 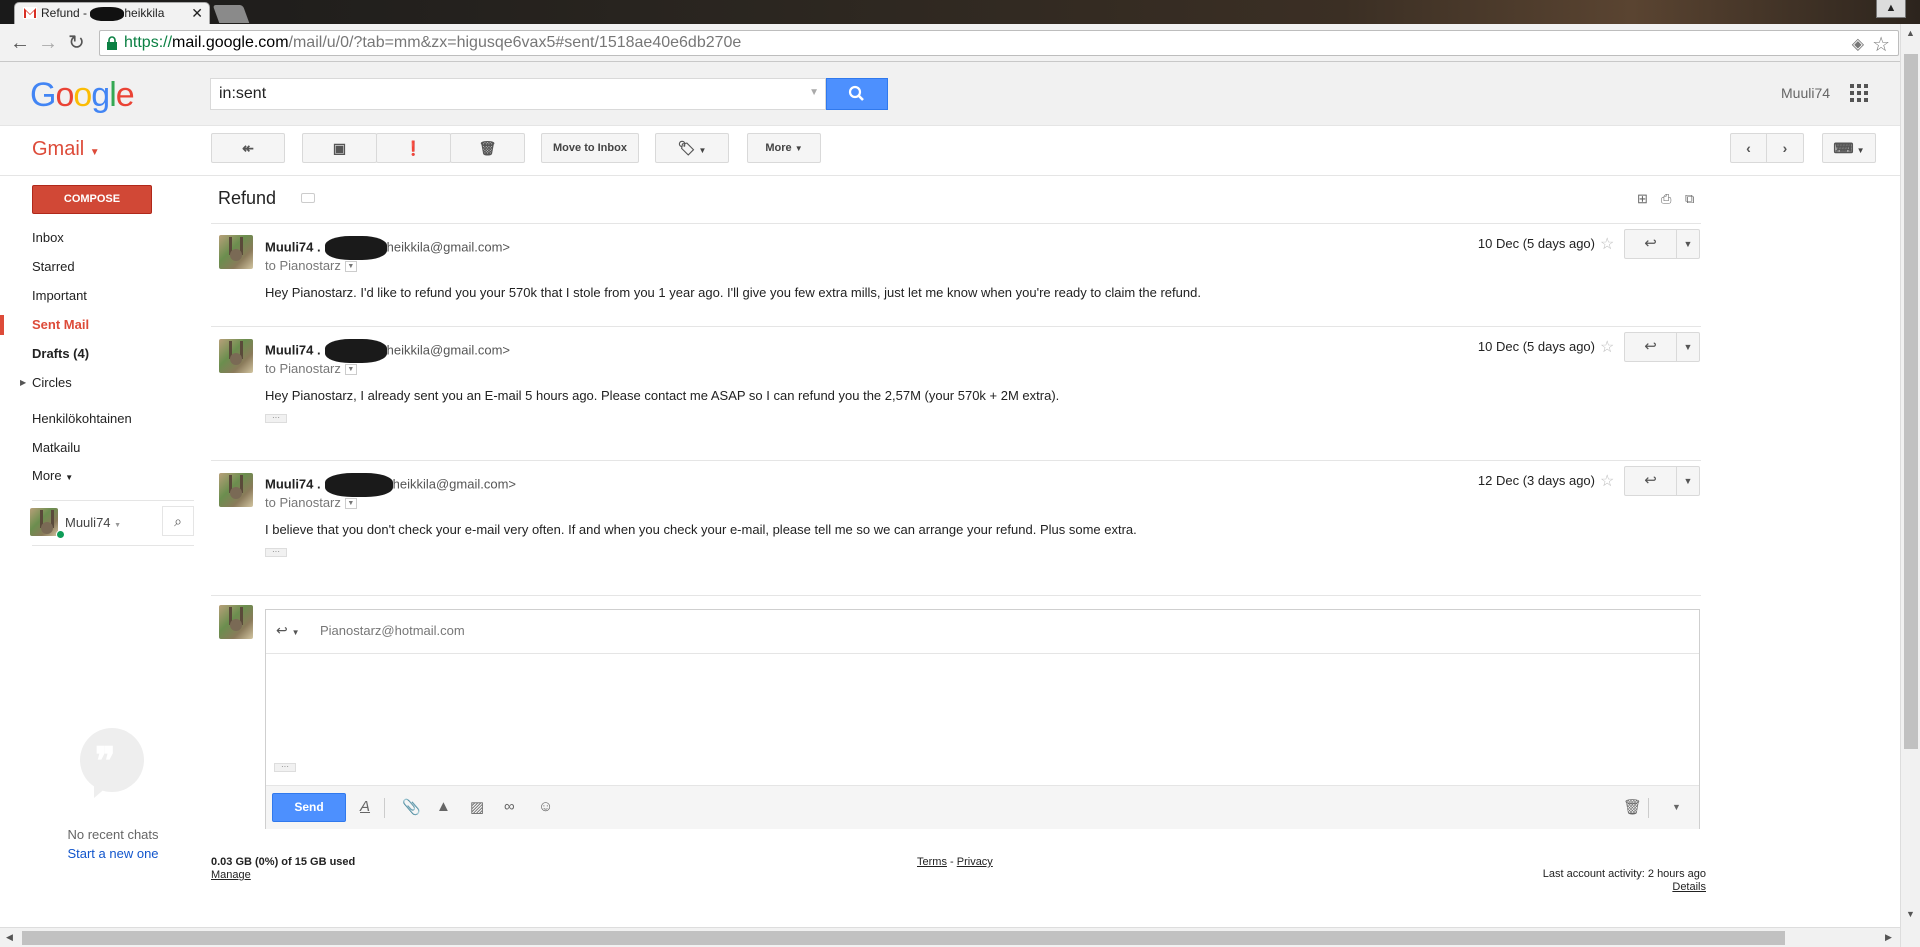 I want to click on newer-older-buttons: ‹ ›, so click(x=1767, y=148).